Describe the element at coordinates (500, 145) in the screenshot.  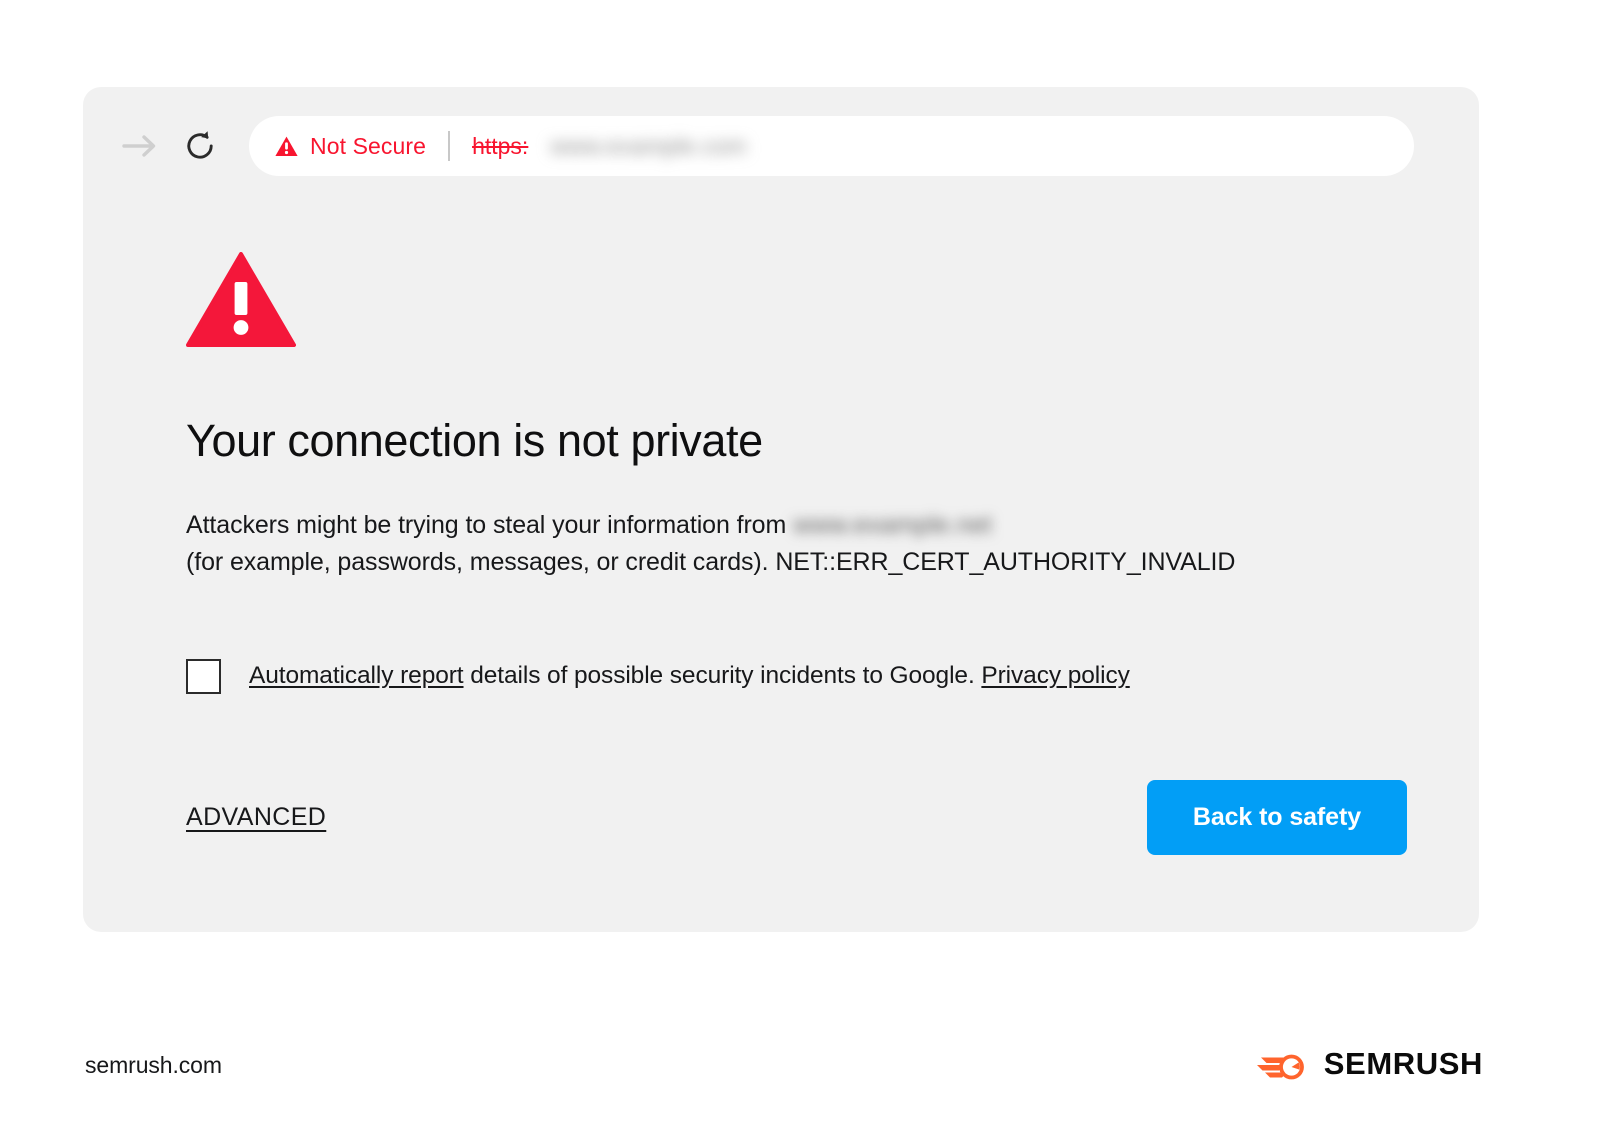
I see `url-scheme-text: https:` at that location.